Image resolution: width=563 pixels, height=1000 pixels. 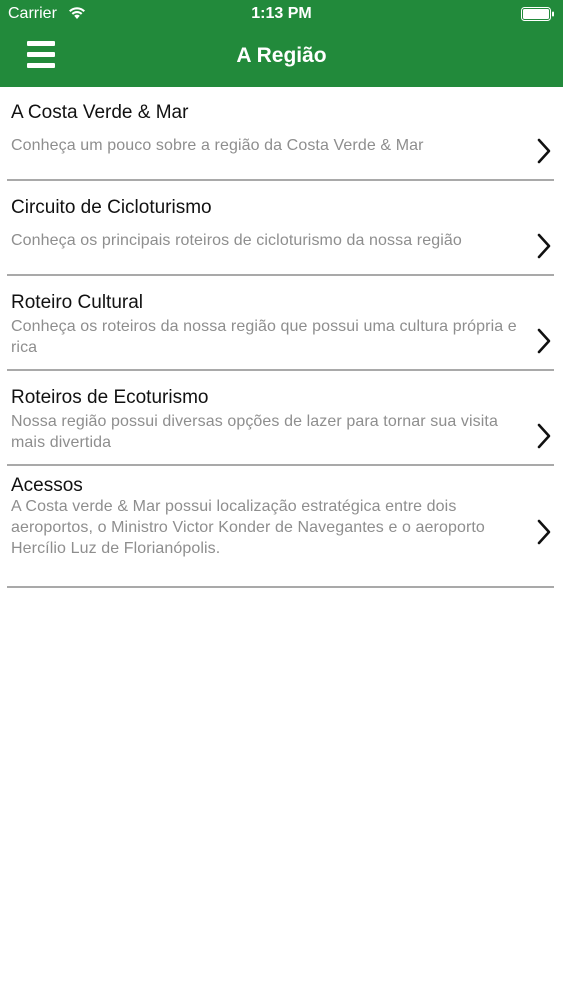 What do you see at coordinates (537, 14) in the screenshot?
I see `battery-icon` at bounding box center [537, 14].